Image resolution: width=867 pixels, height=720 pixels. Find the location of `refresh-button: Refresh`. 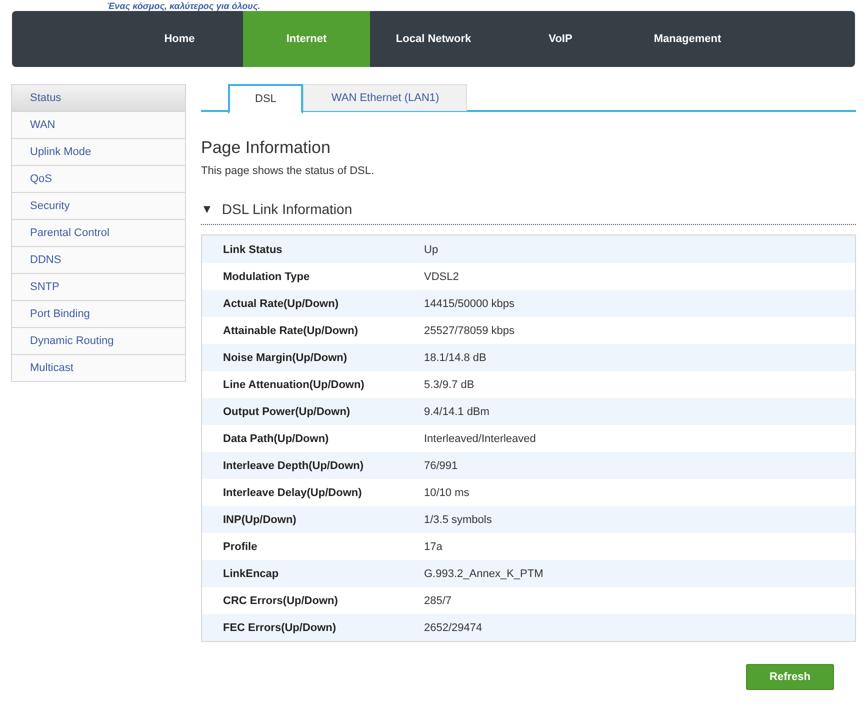

refresh-button: Refresh is located at coordinates (790, 677).